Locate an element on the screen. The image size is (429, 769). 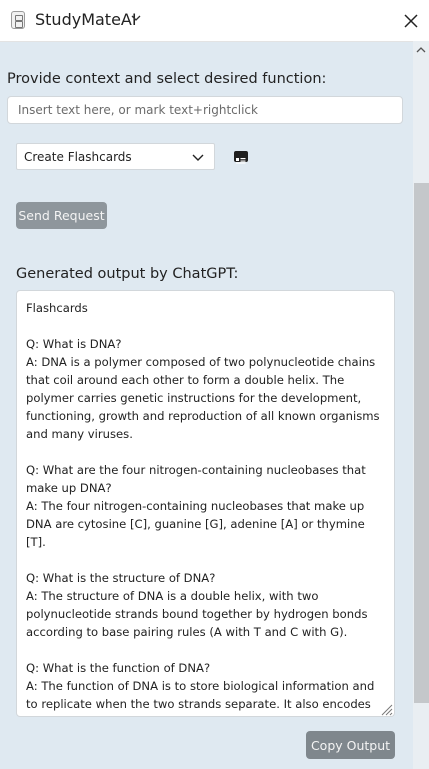
close-icon is located at coordinates (411, 21).